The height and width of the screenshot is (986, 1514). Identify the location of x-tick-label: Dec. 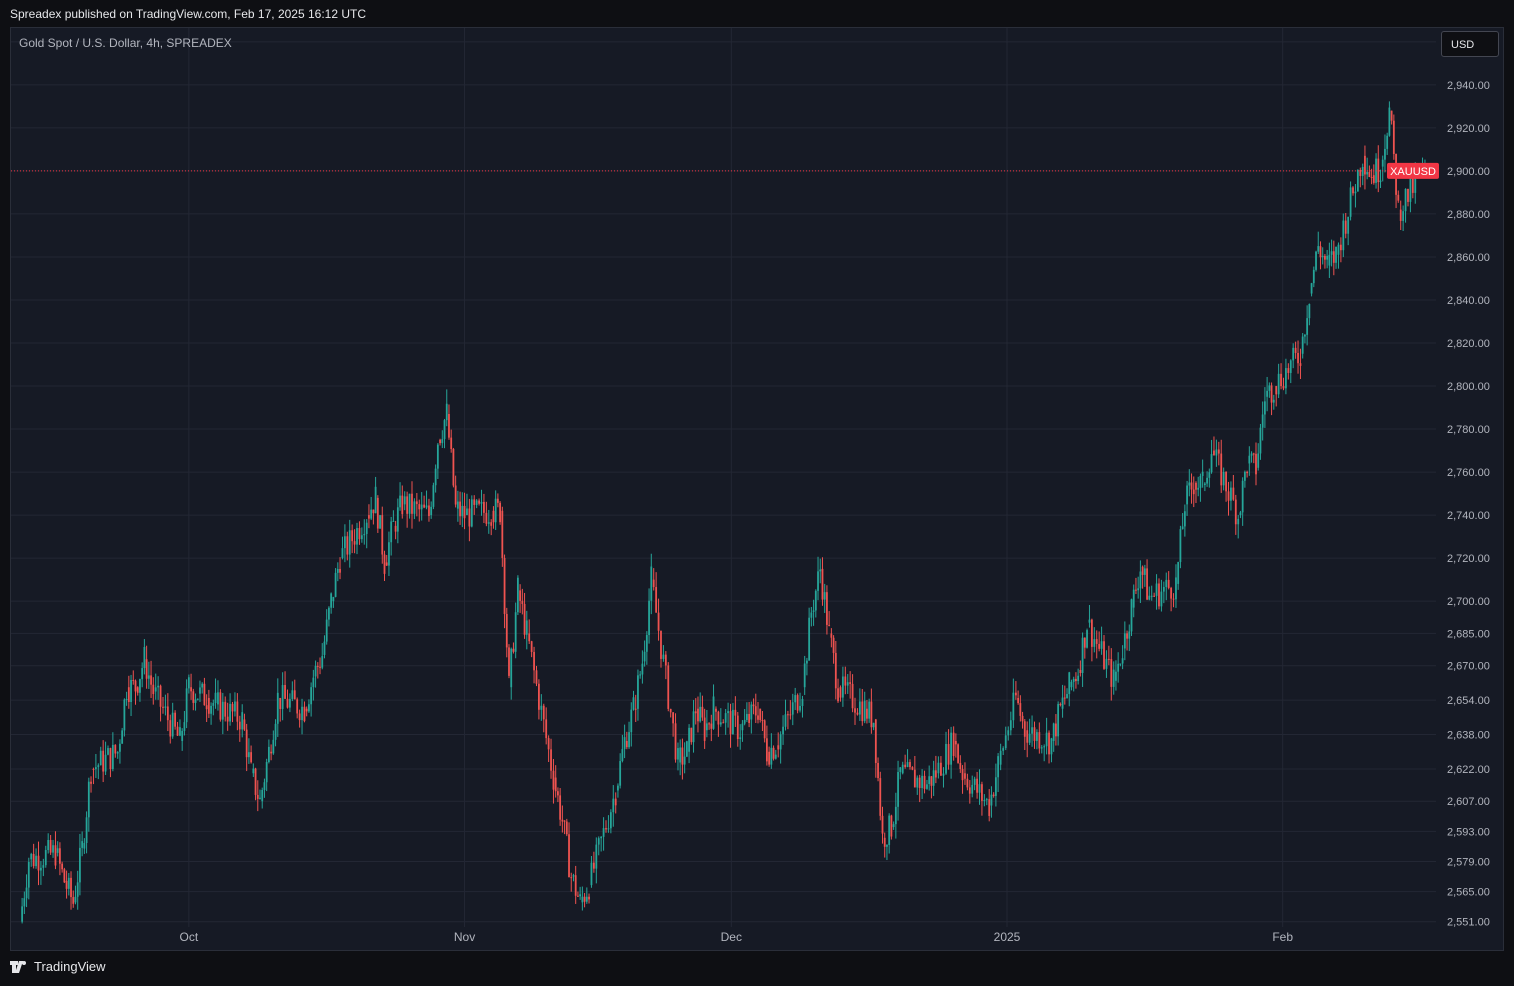
(731, 937).